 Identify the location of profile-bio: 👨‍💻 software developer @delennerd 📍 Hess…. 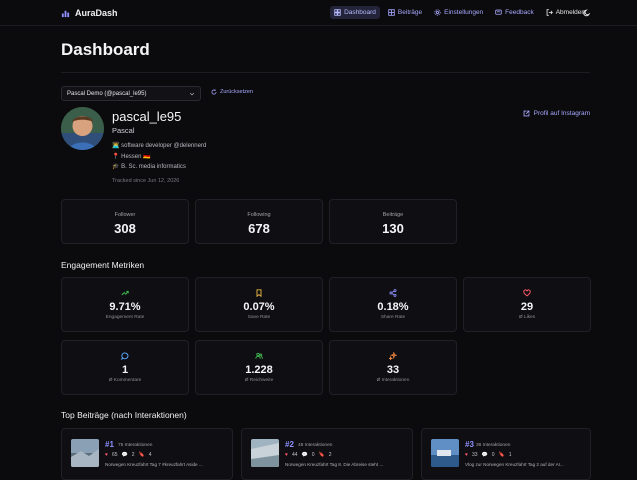
(159, 157).